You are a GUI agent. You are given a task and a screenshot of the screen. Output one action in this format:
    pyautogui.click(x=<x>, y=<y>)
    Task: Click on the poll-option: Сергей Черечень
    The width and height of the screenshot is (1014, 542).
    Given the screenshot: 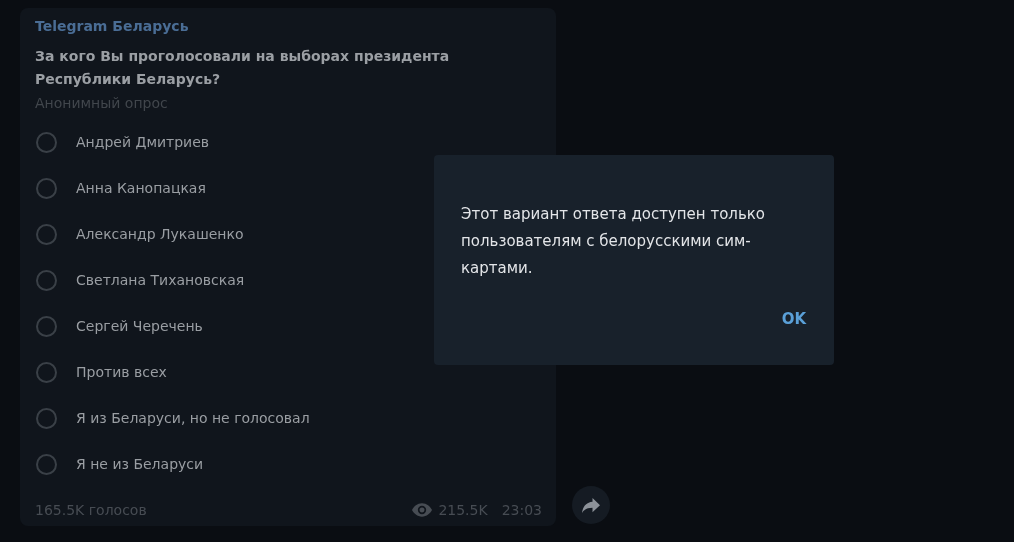 What is the action you would take?
    pyautogui.click(x=288, y=326)
    